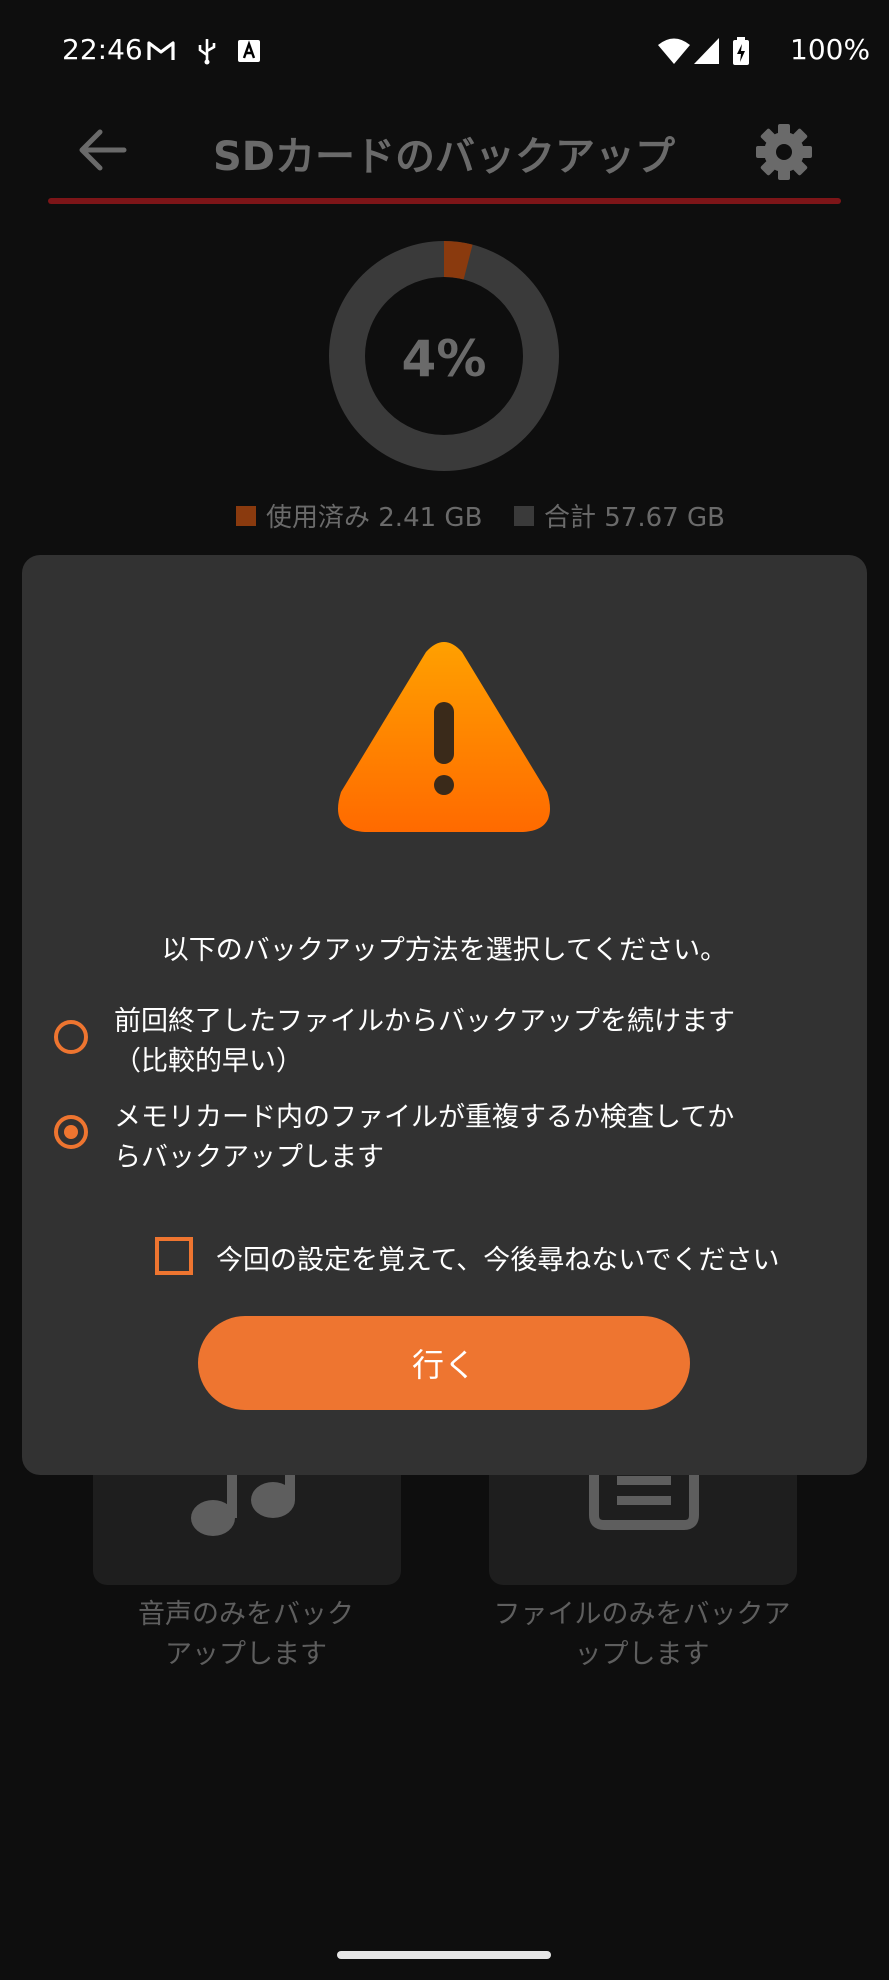 The image size is (889, 1980). What do you see at coordinates (424, 1117) in the screenshot?
I see `option-verify-line1: メモリカード内のファイルが重複するか検査してか` at bounding box center [424, 1117].